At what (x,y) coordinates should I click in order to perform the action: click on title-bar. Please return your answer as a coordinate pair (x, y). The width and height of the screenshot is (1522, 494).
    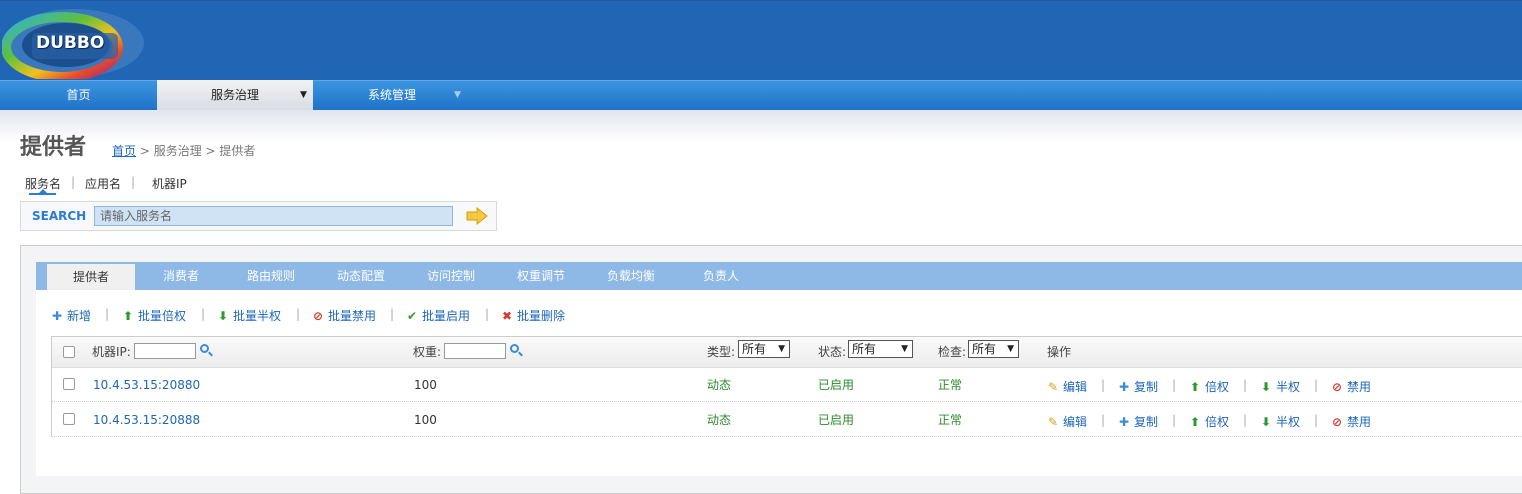
    Looking at the image, I should click on (761, 140).